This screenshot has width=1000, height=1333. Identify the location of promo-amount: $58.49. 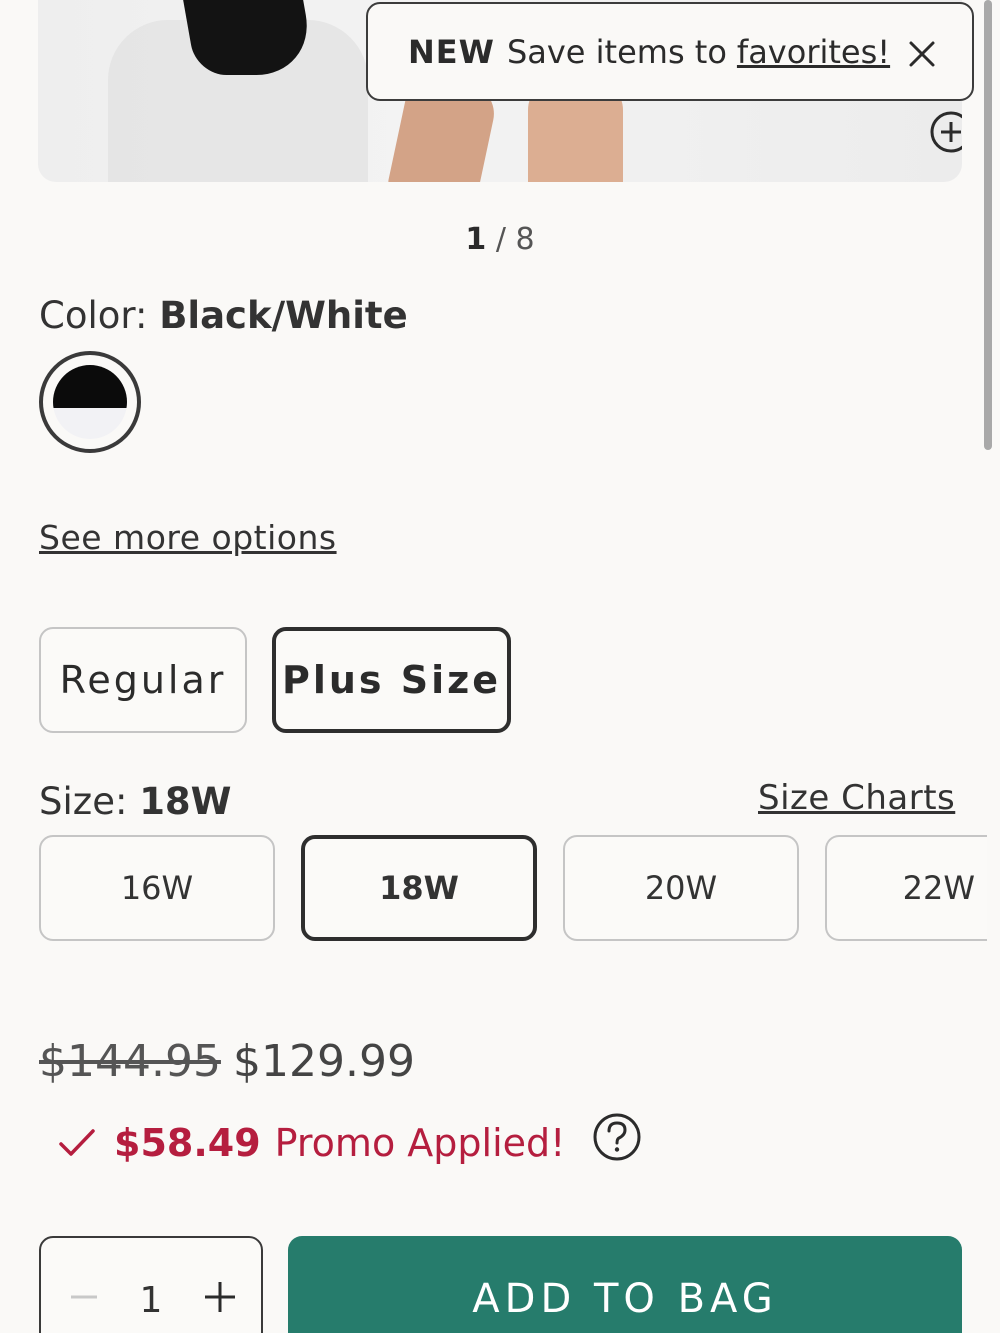
(187, 1143).